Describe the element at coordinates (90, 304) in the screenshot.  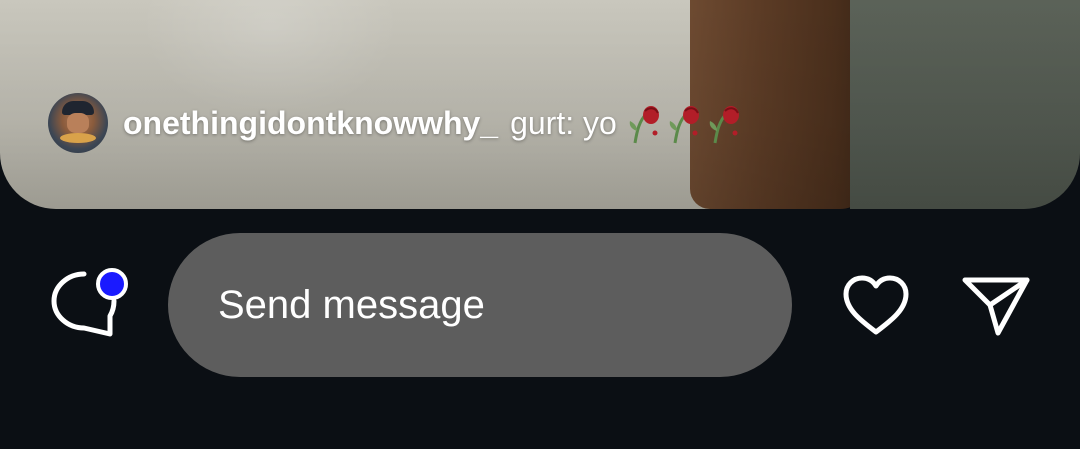
I see `chat-bubble-icon` at that location.